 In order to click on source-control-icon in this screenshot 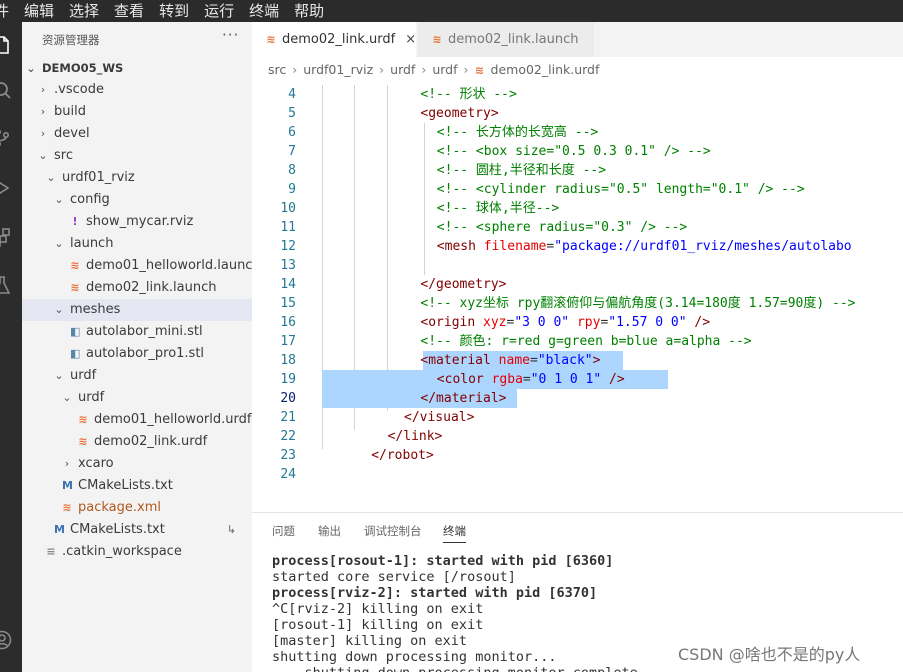, I will do `click(7, 138)`.